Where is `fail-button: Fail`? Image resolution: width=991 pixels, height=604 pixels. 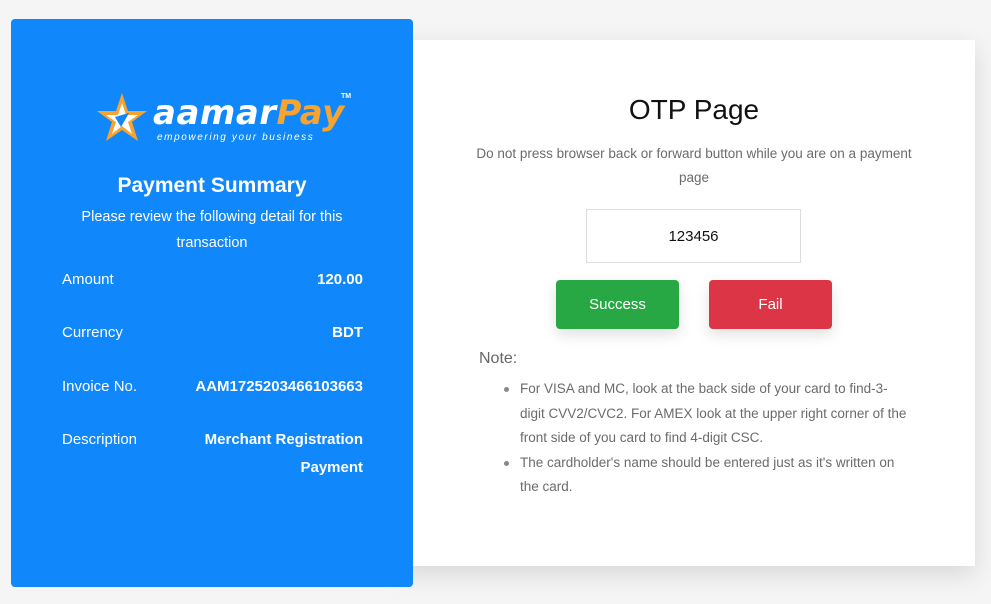 fail-button: Fail is located at coordinates (770, 304).